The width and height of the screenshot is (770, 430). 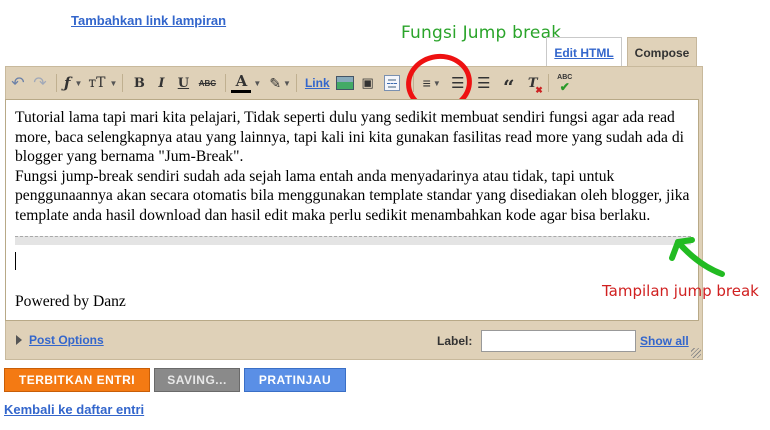 I want to click on image-icon, so click(x=344, y=83).